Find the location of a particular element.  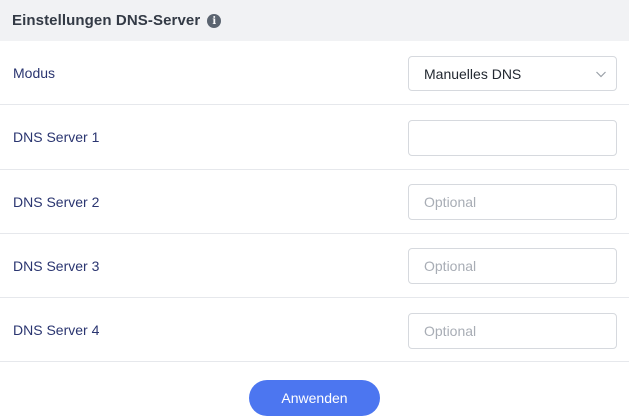

mode-select: Manuelles DNS is located at coordinates (512, 73).